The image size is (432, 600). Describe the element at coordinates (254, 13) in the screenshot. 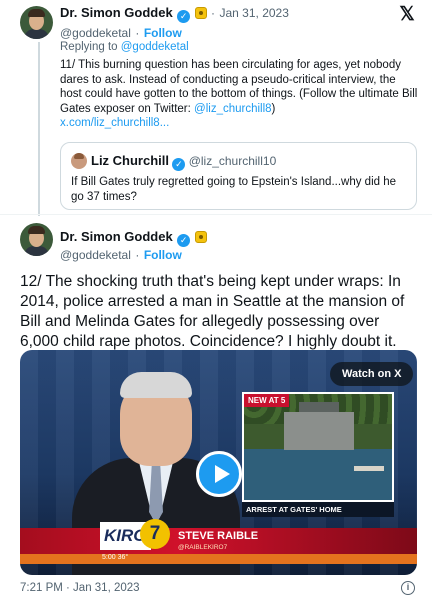

I see `tweet-date: Jan 31, 2023` at that location.